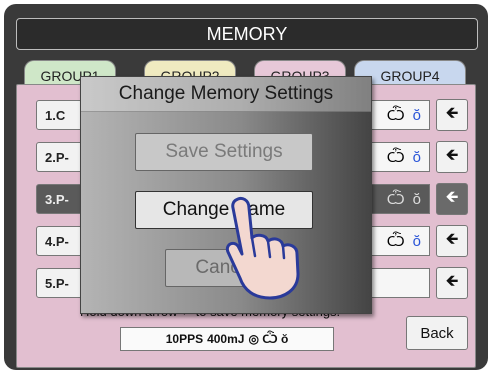 This screenshot has height=374, width=492. I want to click on save-settings-button: Save Settings, so click(224, 152).